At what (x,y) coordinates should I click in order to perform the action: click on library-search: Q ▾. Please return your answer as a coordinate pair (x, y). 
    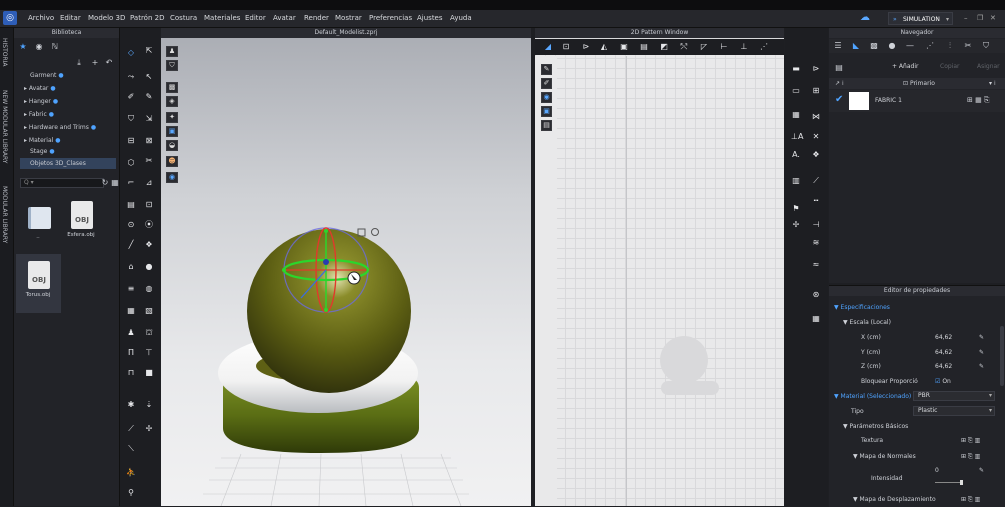
    Looking at the image, I should click on (62, 183).